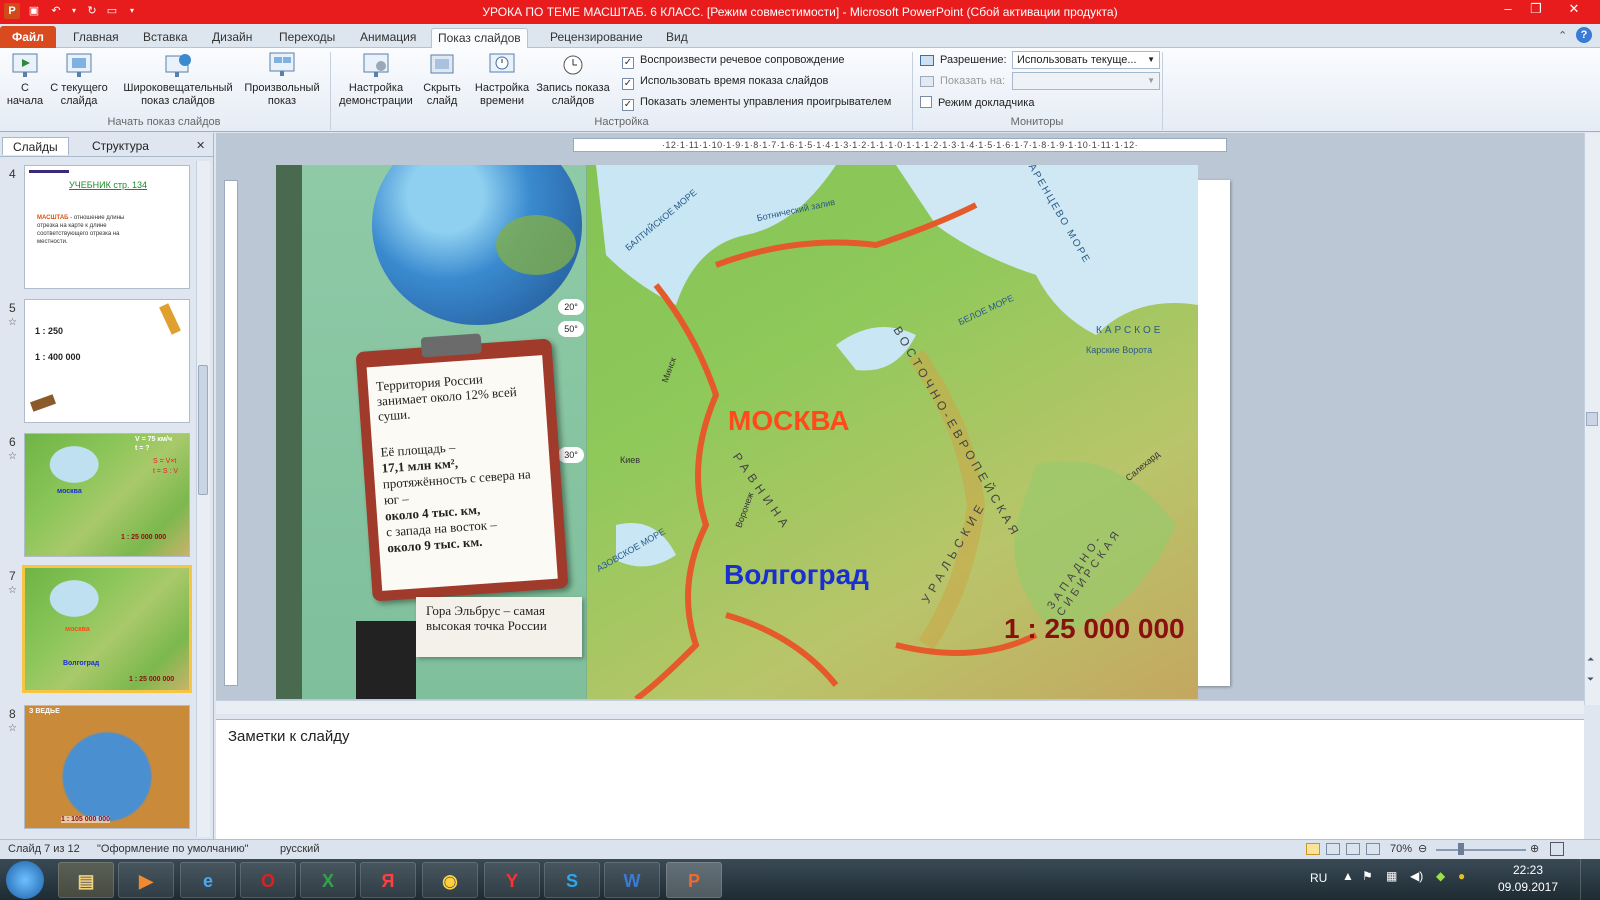  What do you see at coordinates (35, 146) in the screenshot?
I see `tab-slides: Слайды` at bounding box center [35, 146].